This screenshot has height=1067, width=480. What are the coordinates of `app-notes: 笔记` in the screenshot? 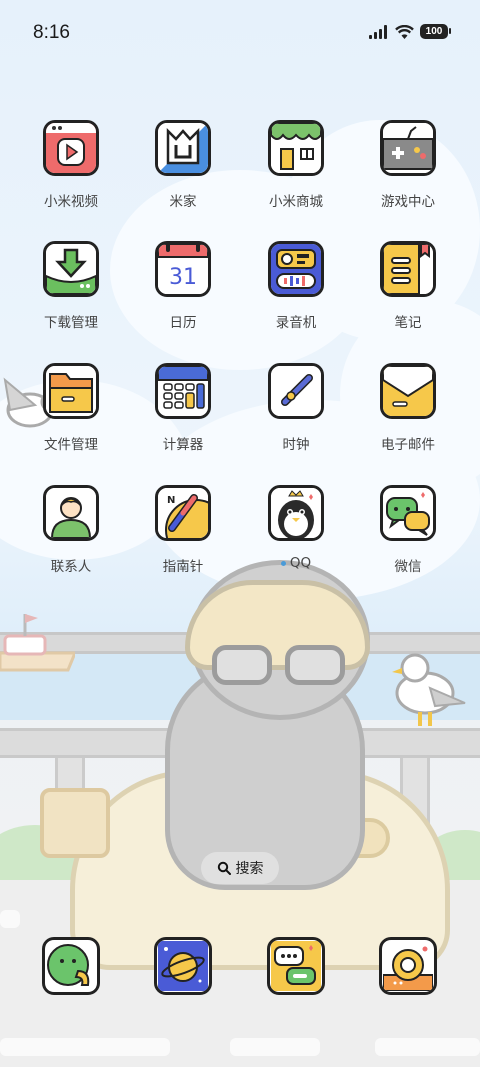 It's located at (408, 286).